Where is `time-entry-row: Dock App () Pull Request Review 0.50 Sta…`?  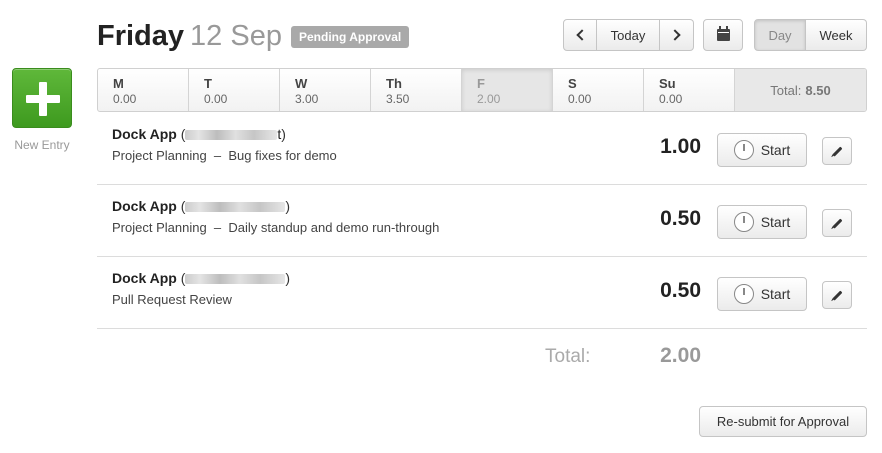
time-entry-row: Dock App () Pull Request Review 0.50 Sta… is located at coordinates (482, 293).